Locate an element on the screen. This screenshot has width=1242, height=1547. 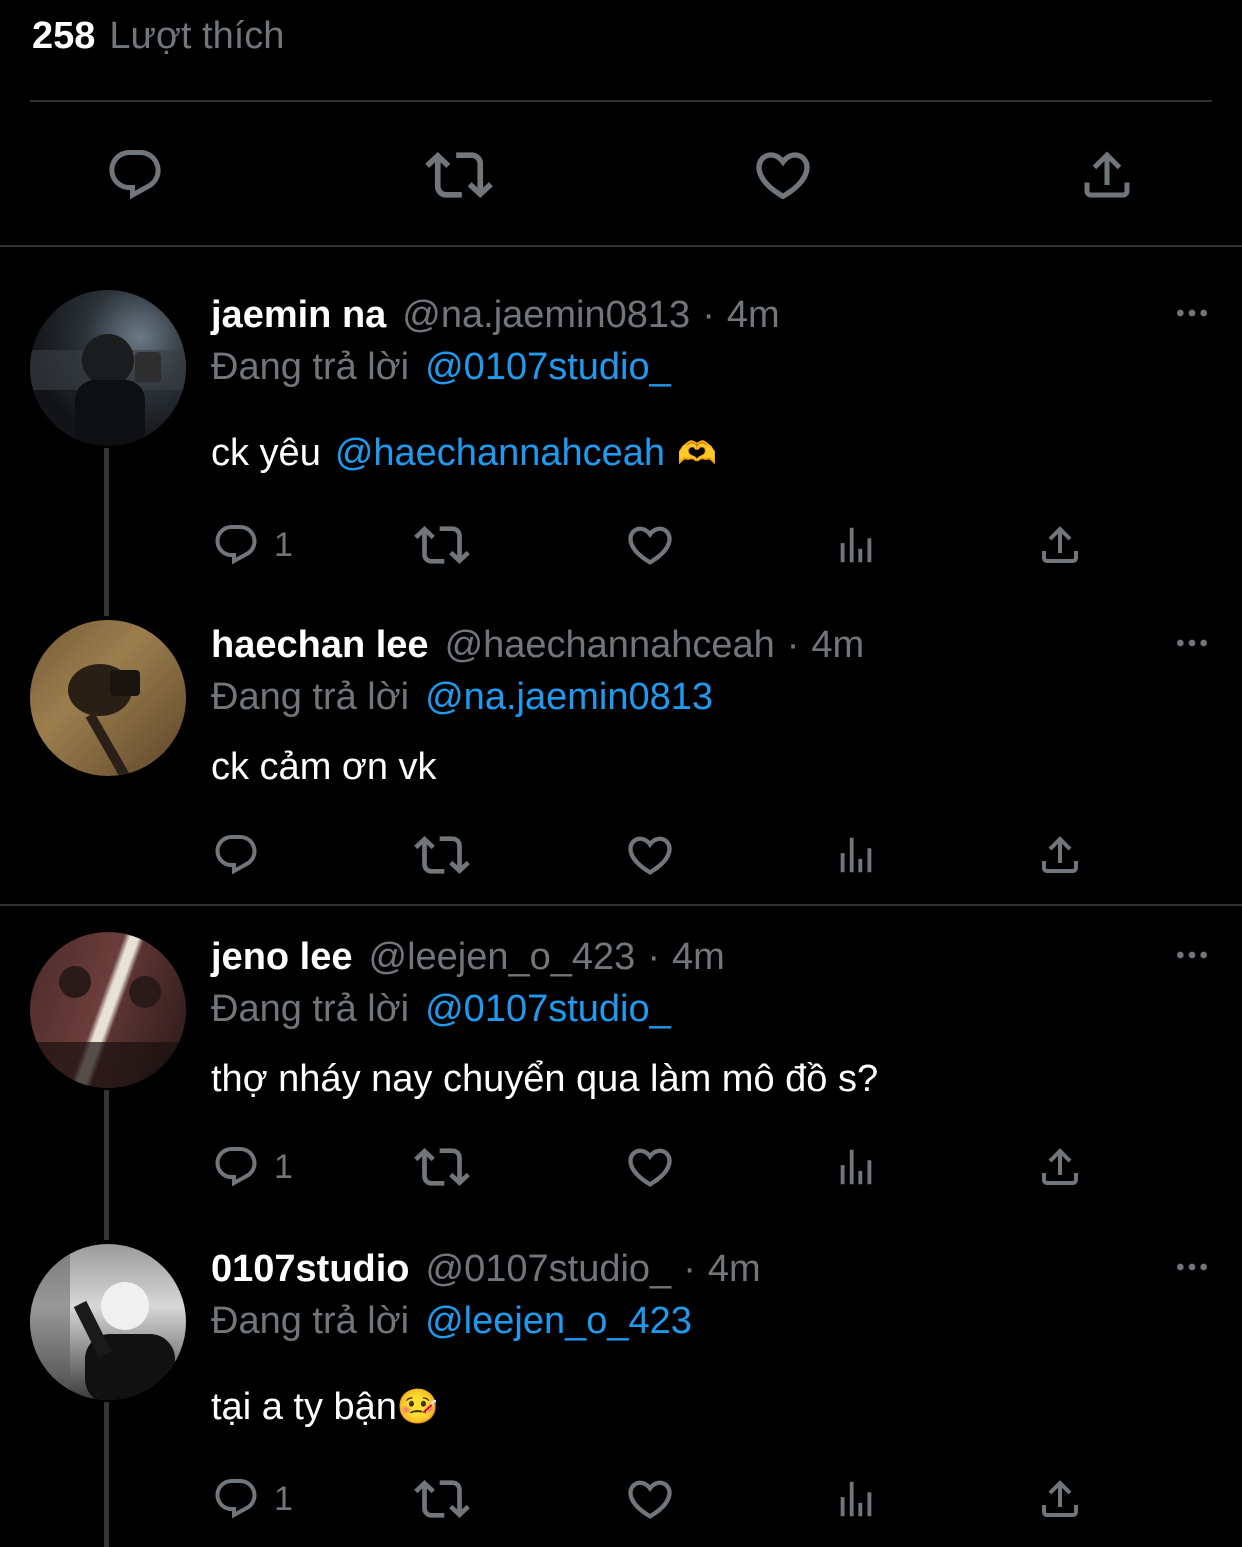
replying-to-handle: @leejen_o_423 is located at coordinates (558, 1321).